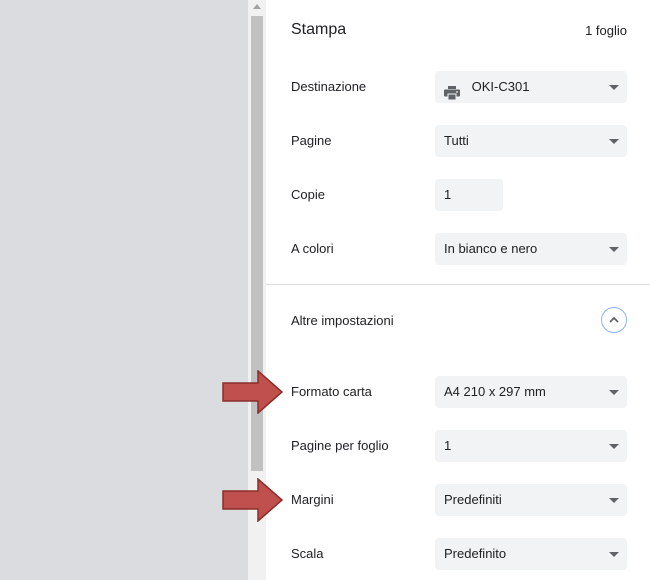 This screenshot has height=580, width=650. I want to click on color-value: In bianco e nero, so click(491, 248).